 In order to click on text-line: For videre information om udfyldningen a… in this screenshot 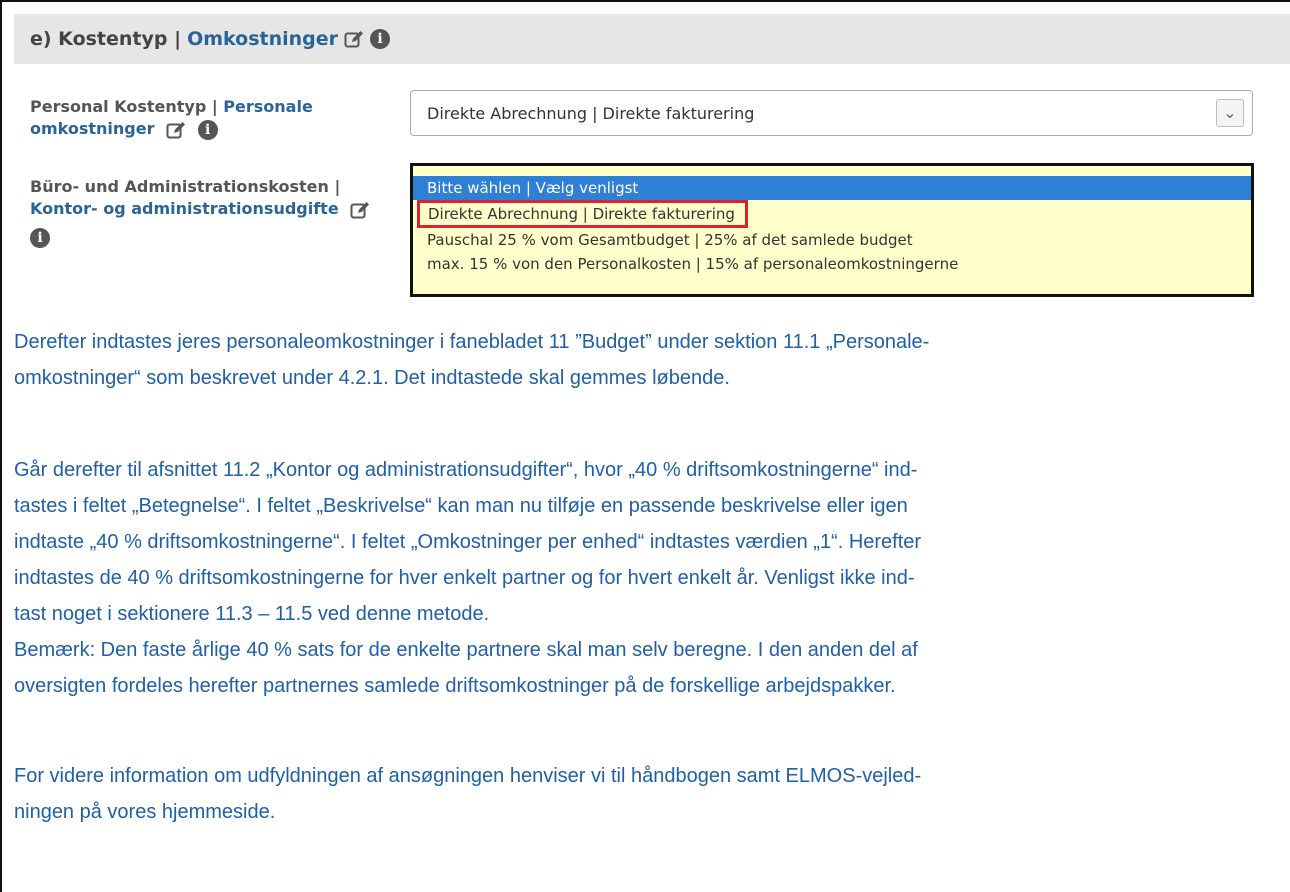, I will do `click(468, 776)`.